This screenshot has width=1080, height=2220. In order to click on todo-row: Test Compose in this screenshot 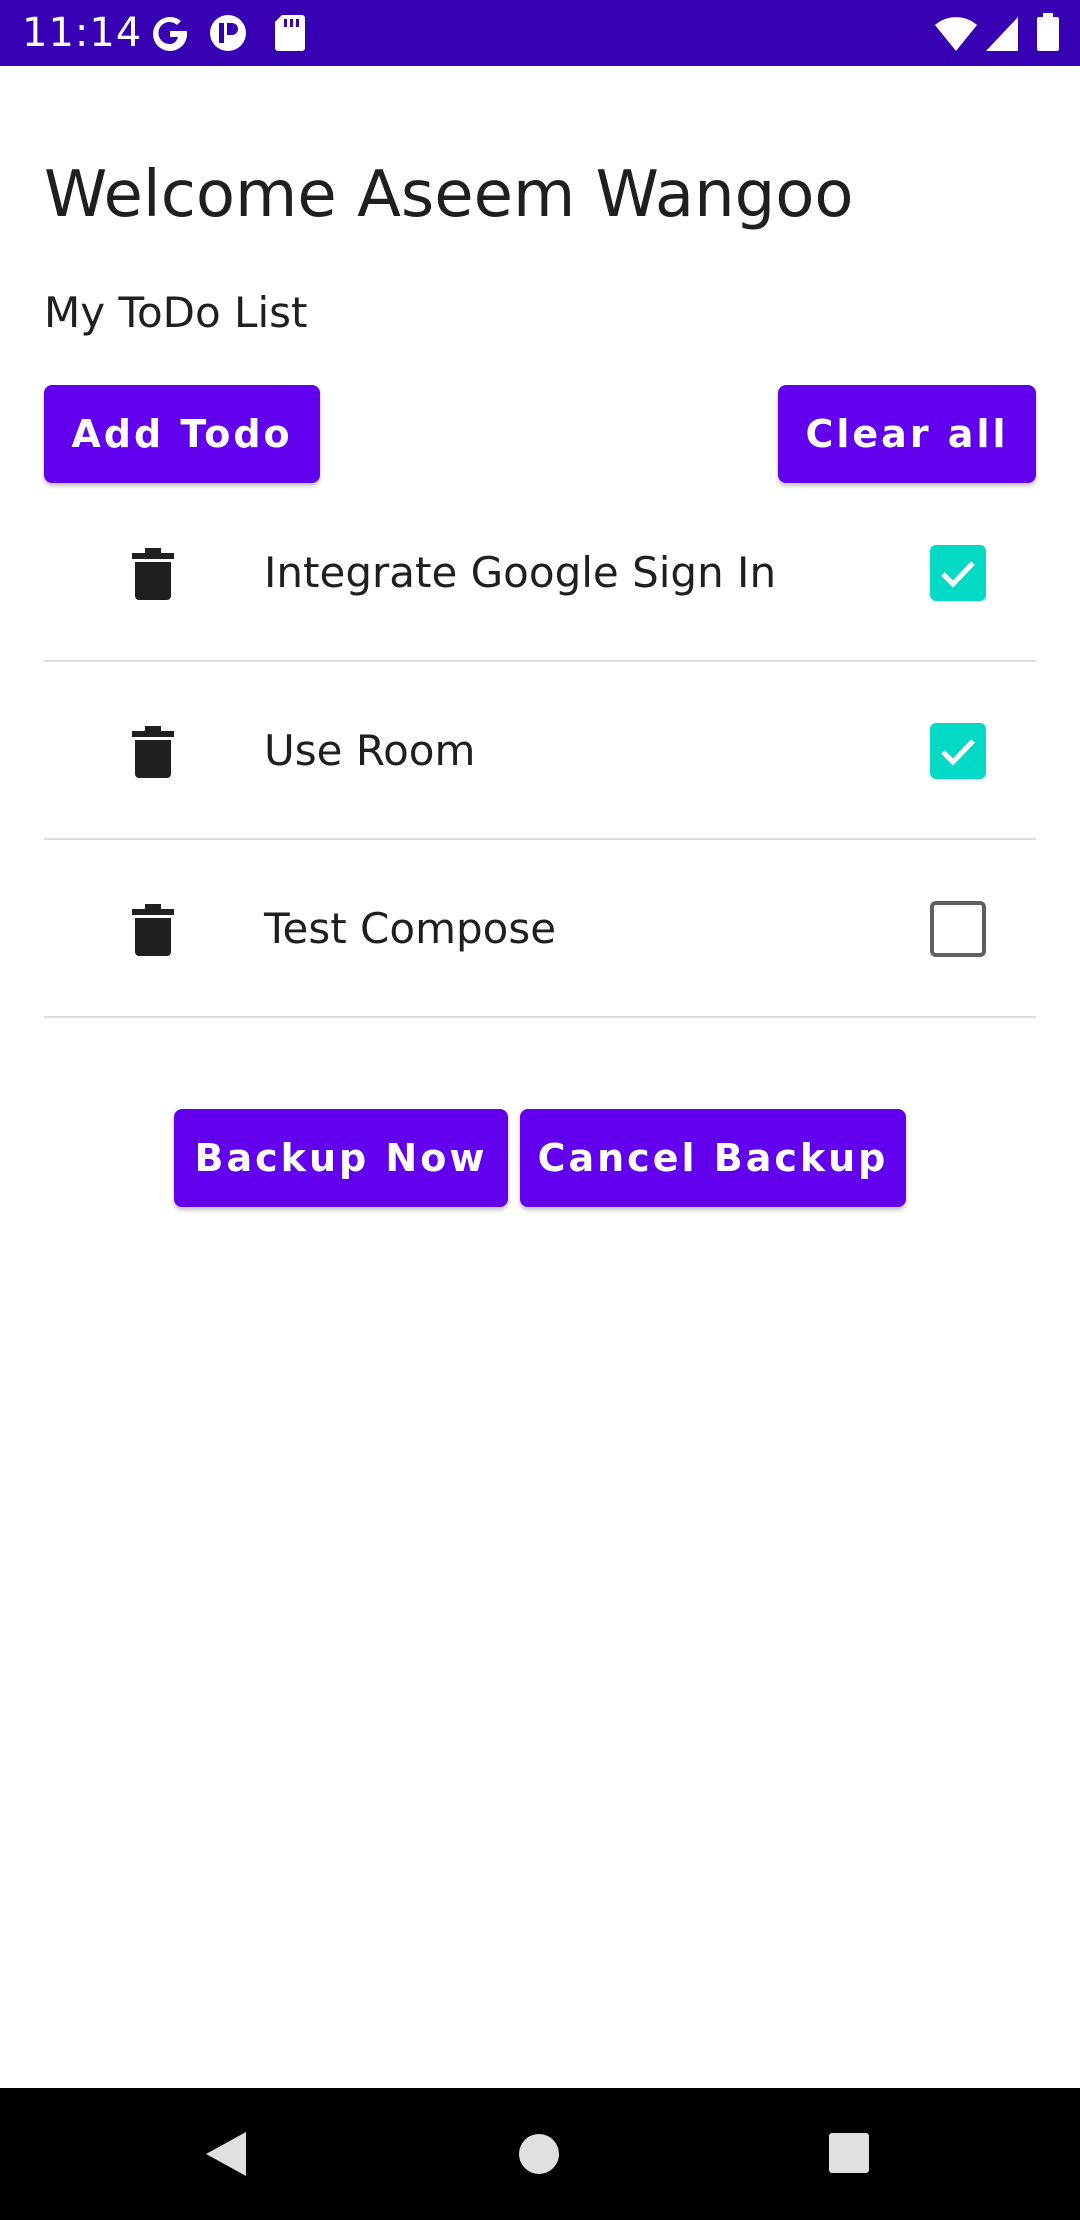, I will do `click(540, 929)`.